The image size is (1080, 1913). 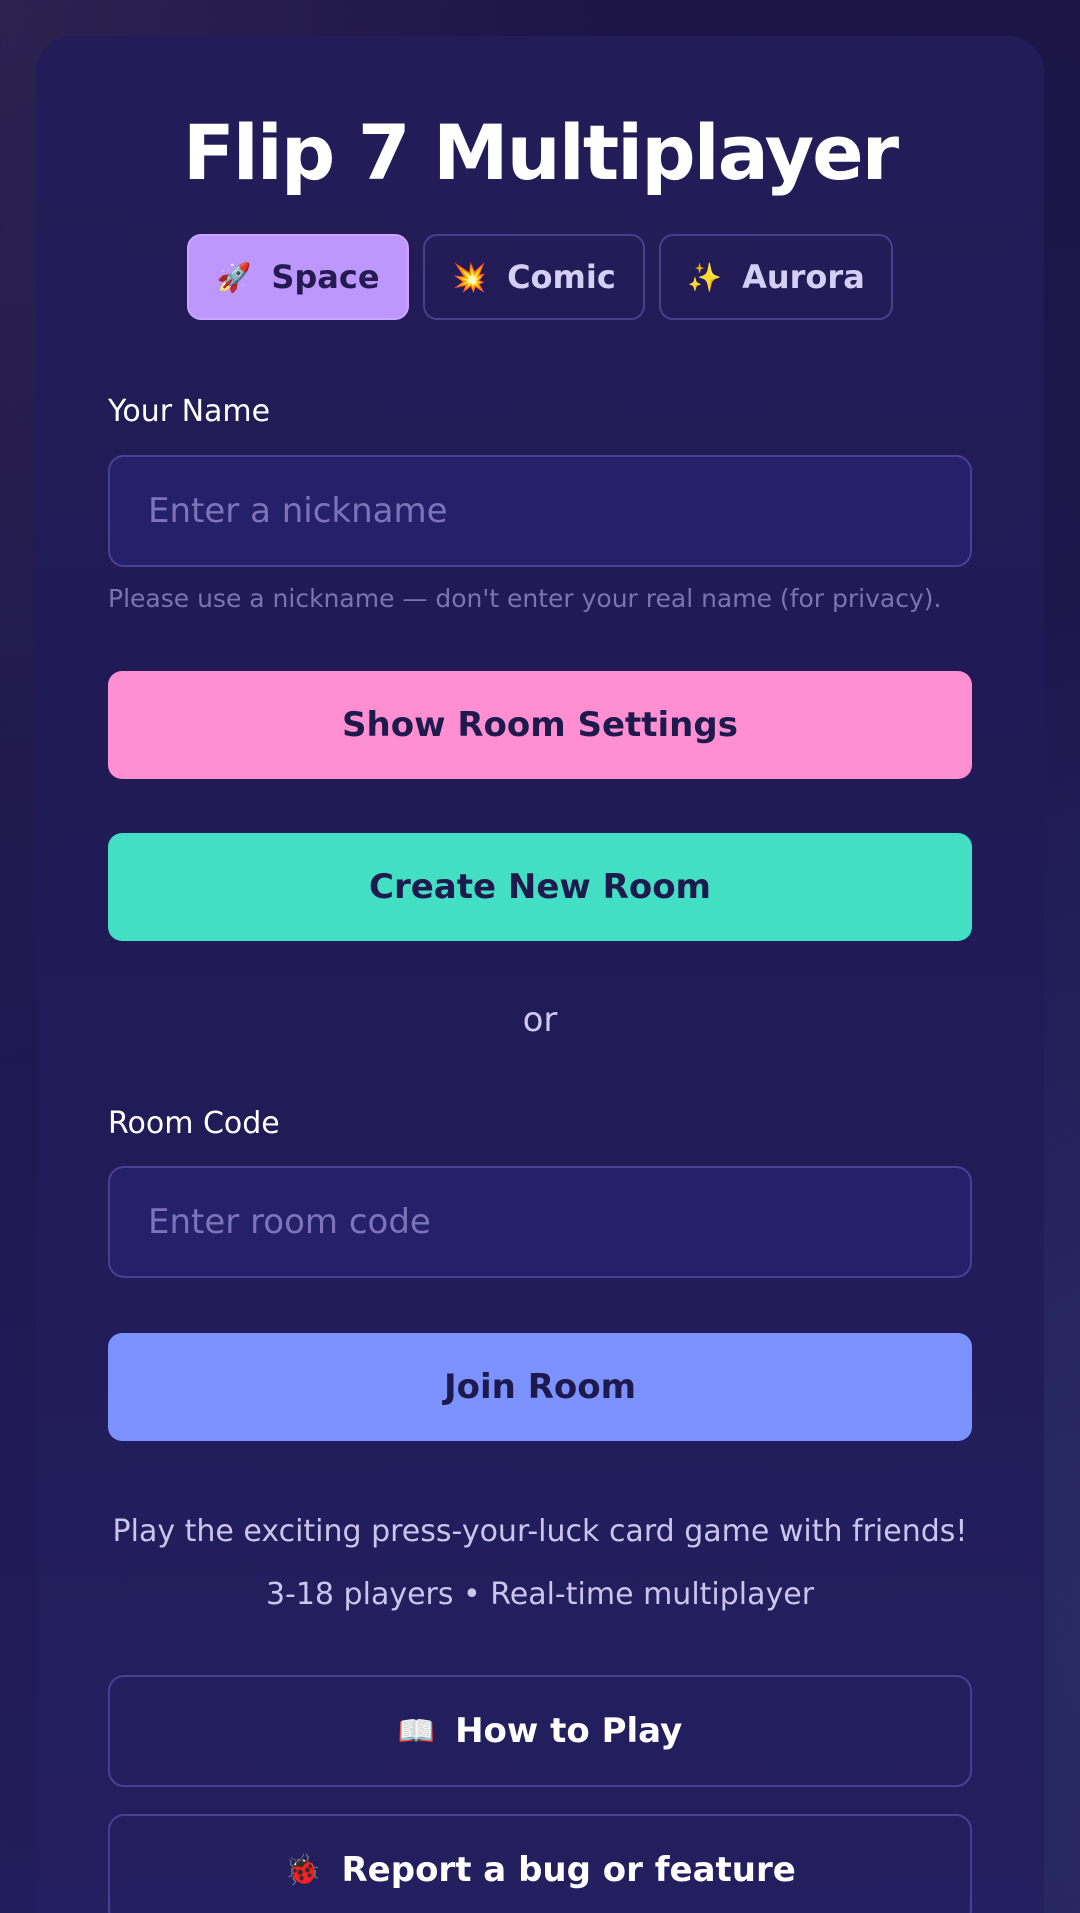 I want to click on room-settings-wrap: Show Room Settings, so click(x=540, y=725).